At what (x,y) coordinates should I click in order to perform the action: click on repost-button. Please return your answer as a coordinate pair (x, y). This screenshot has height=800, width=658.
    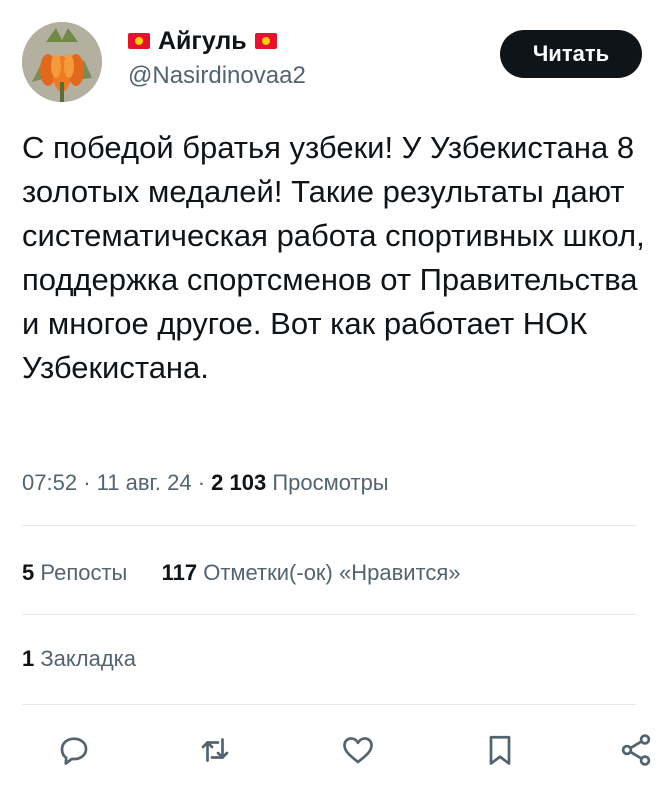
    Looking at the image, I should click on (215, 750).